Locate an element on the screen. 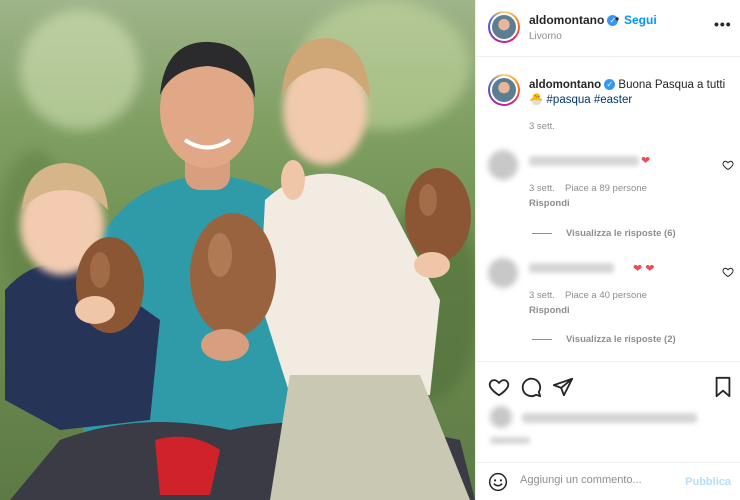 This screenshot has width=740, height=500. post-action-bar is located at coordinates (608, 386).